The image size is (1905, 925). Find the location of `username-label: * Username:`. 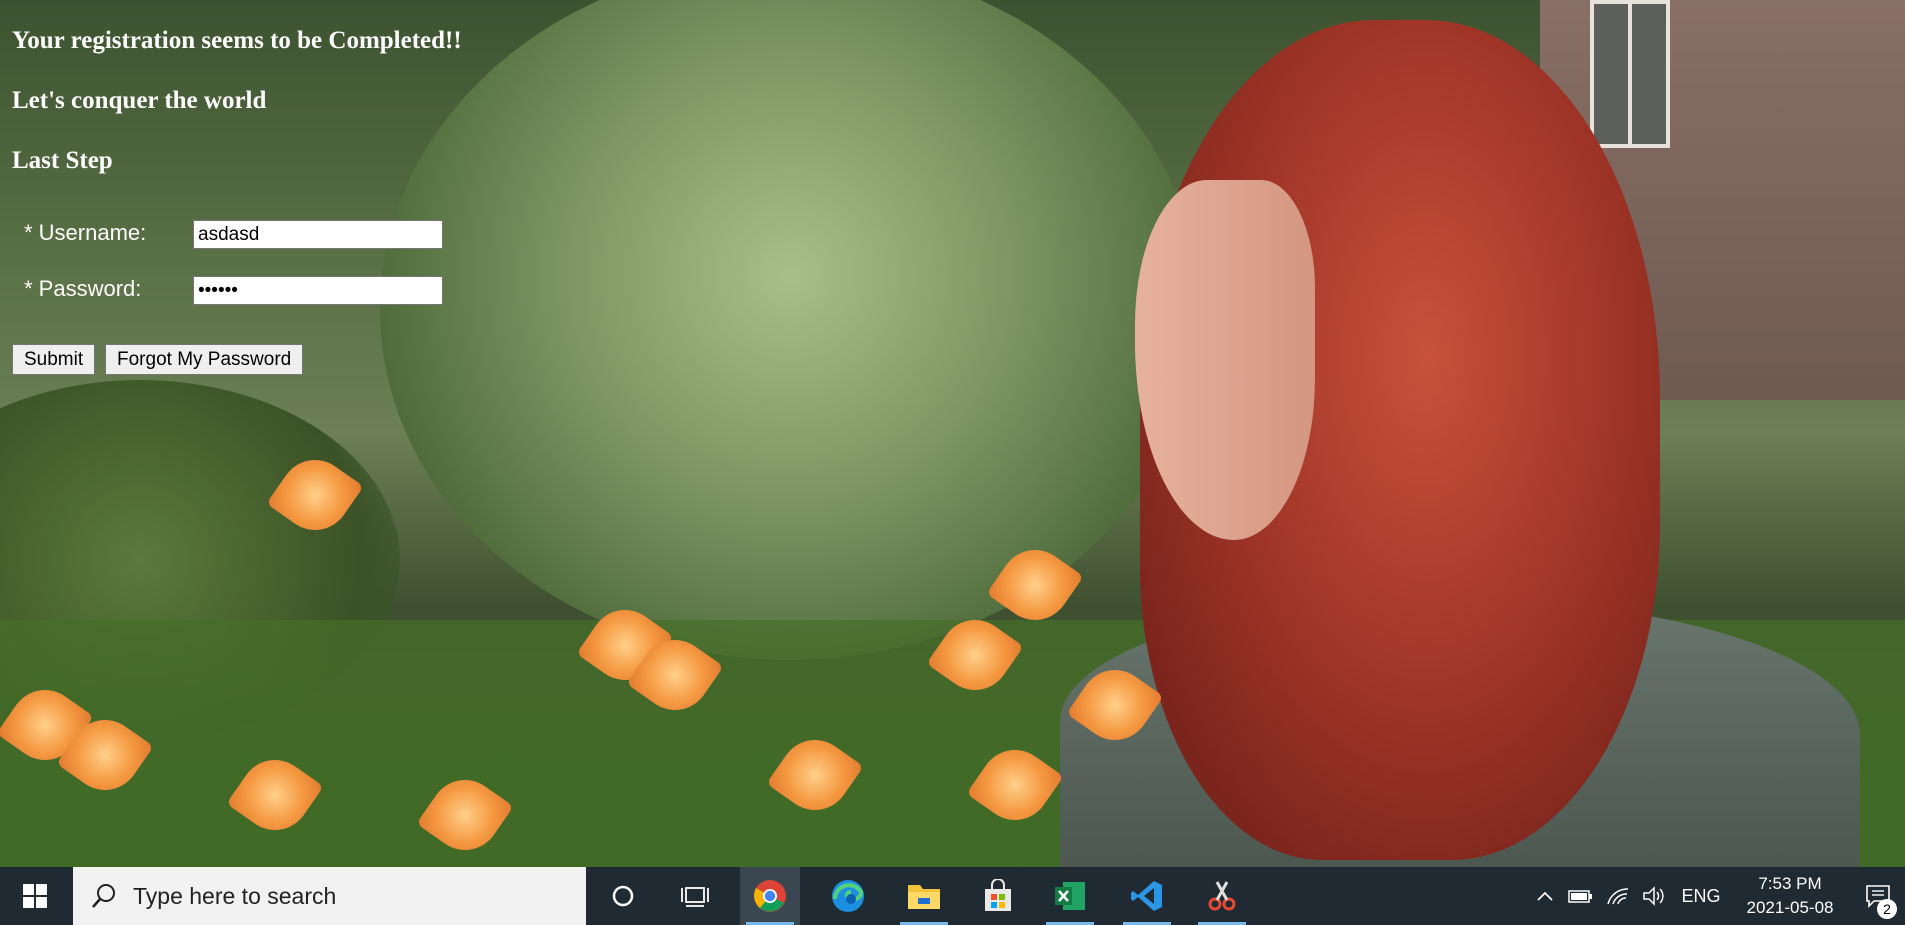

username-label: * Username: is located at coordinates (85, 232).